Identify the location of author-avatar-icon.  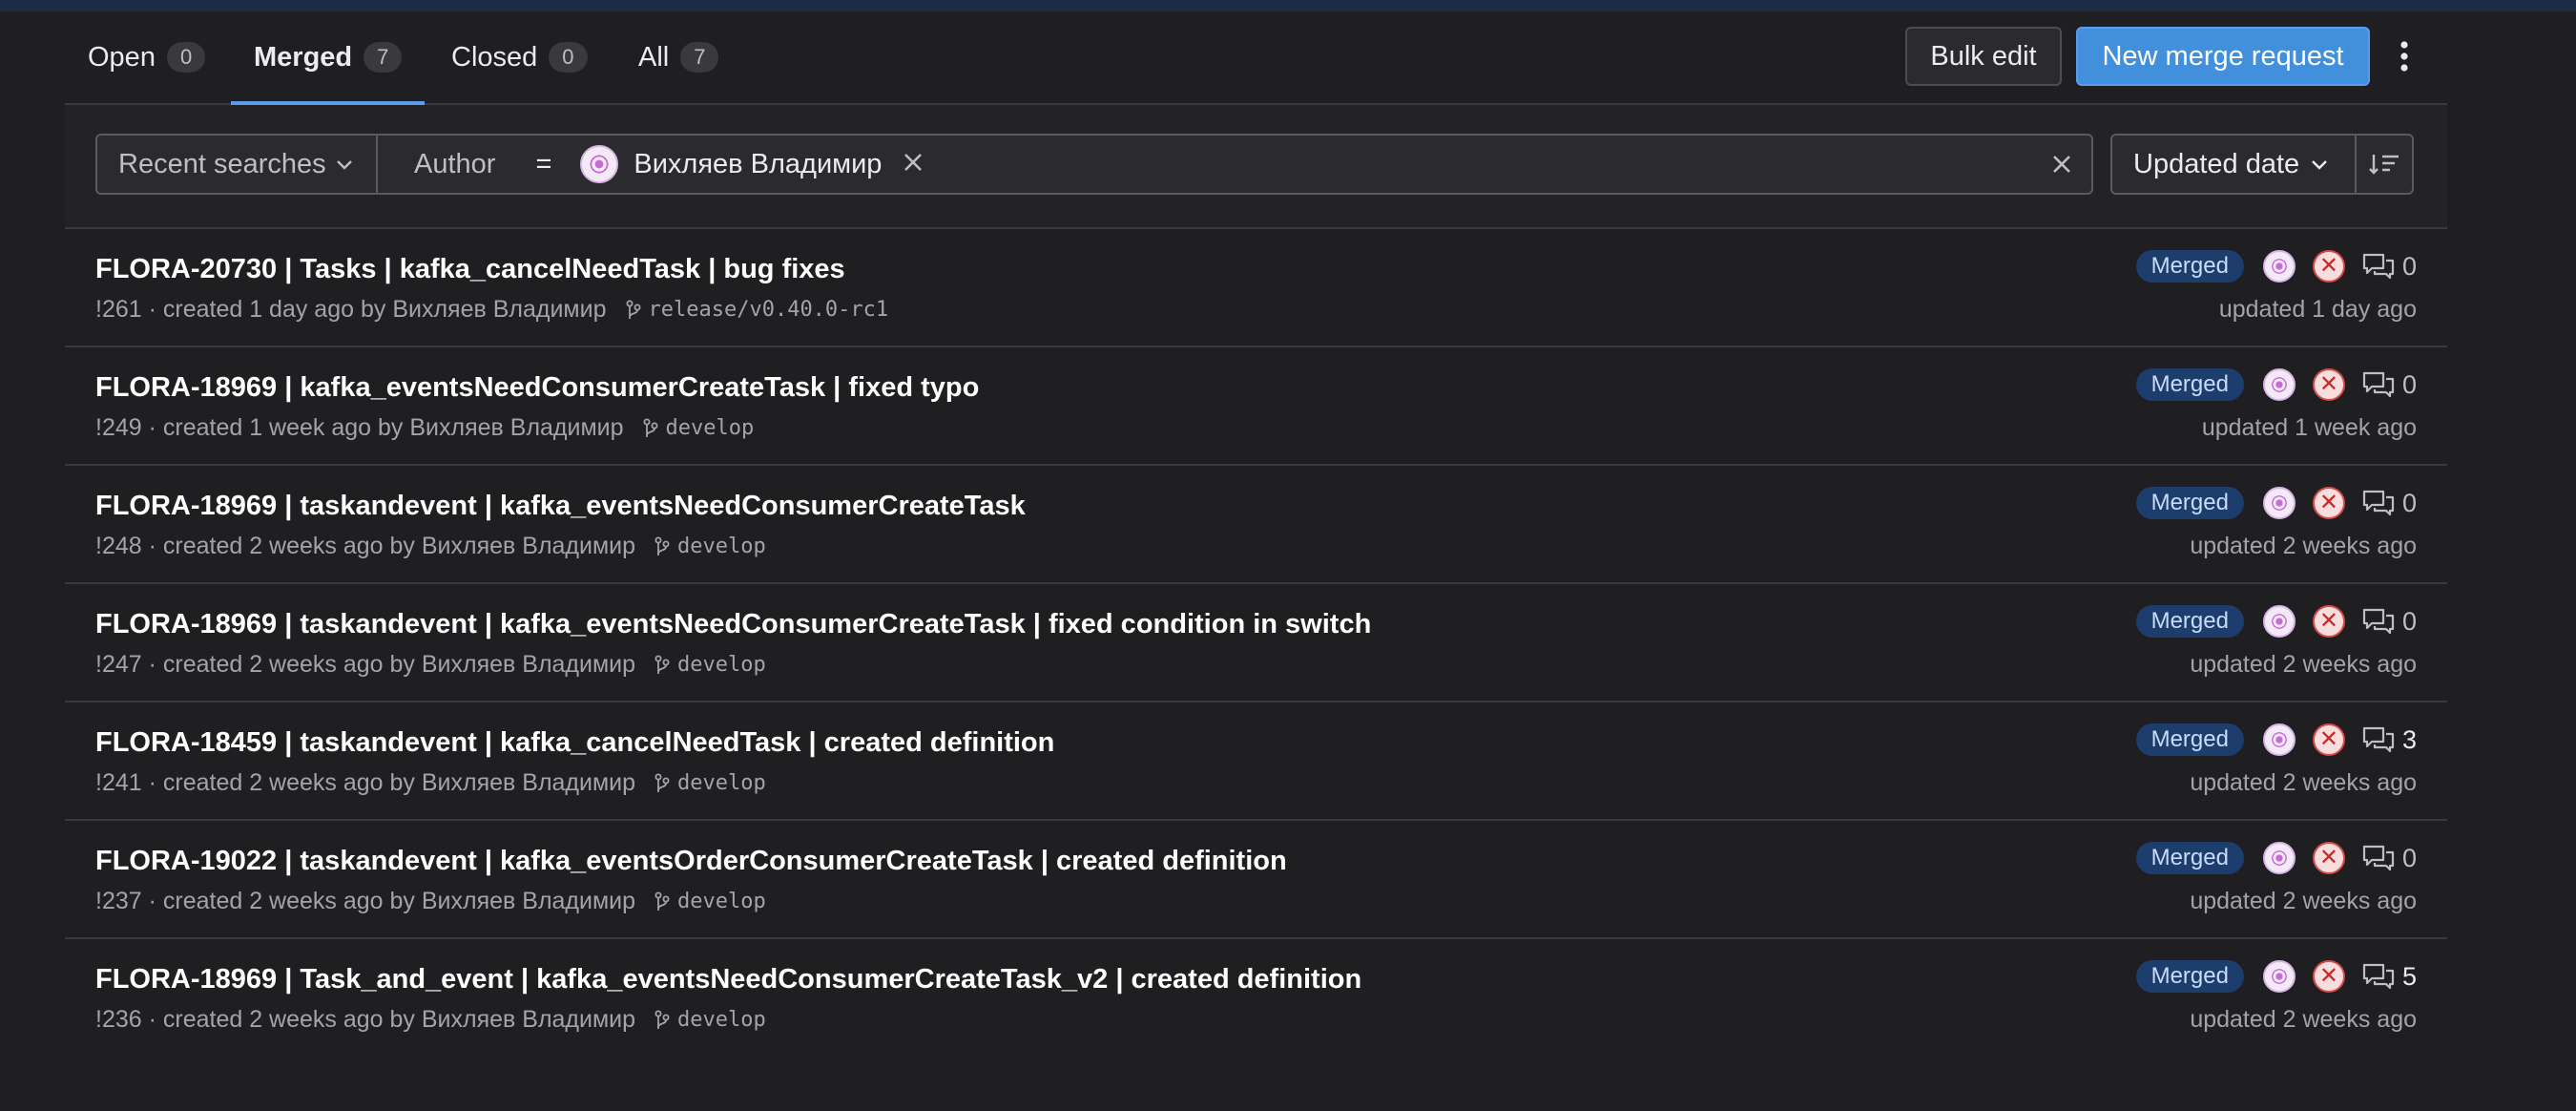
(599, 164).